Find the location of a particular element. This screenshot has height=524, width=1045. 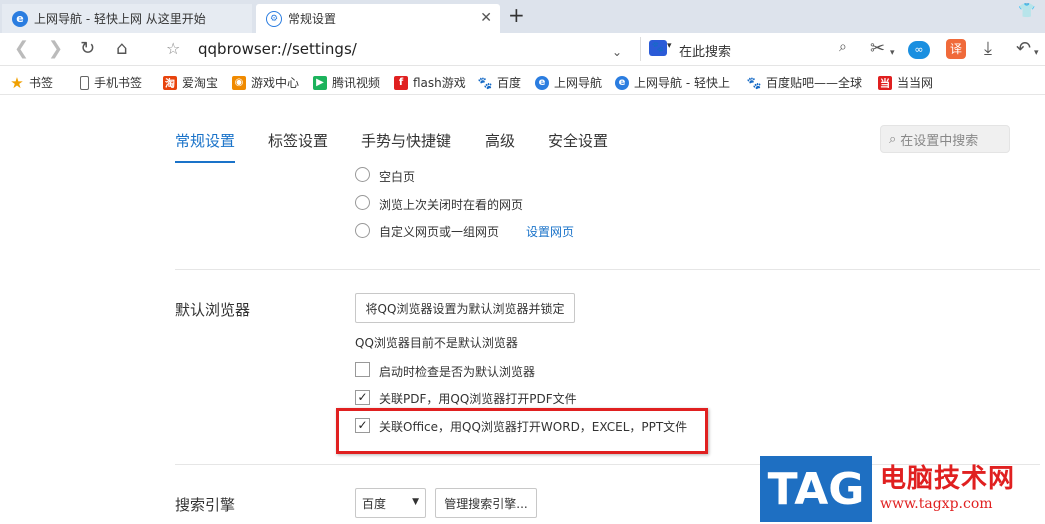

bookmark-label: 游戏中心 is located at coordinates (275, 83).